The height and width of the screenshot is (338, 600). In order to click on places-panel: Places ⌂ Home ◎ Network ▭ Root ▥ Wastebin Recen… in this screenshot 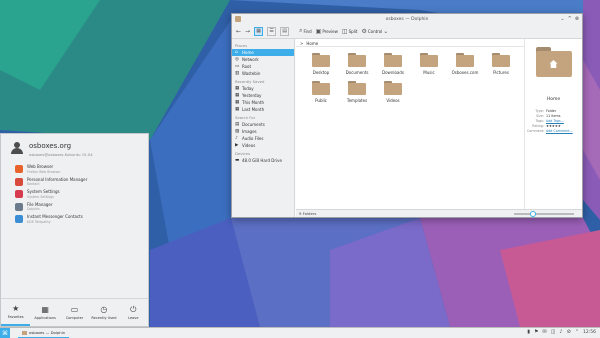, I will do `click(263, 128)`.